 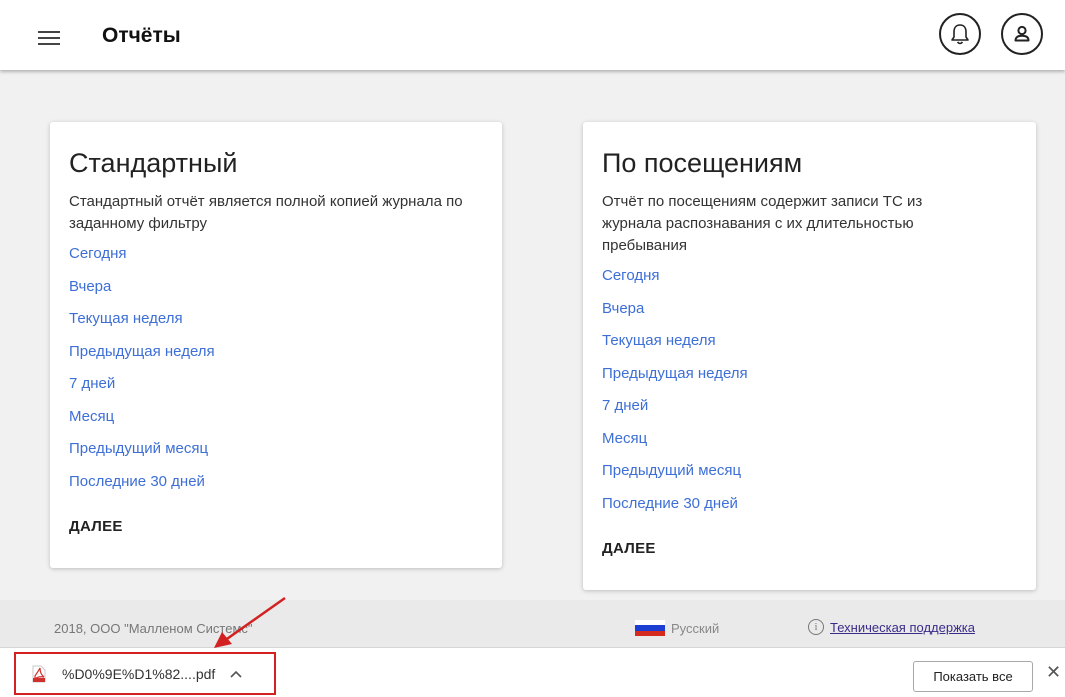 What do you see at coordinates (532, 35) in the screenshot?
I see `top-app-bar: Отчёты` at bounding box center [532, 35].